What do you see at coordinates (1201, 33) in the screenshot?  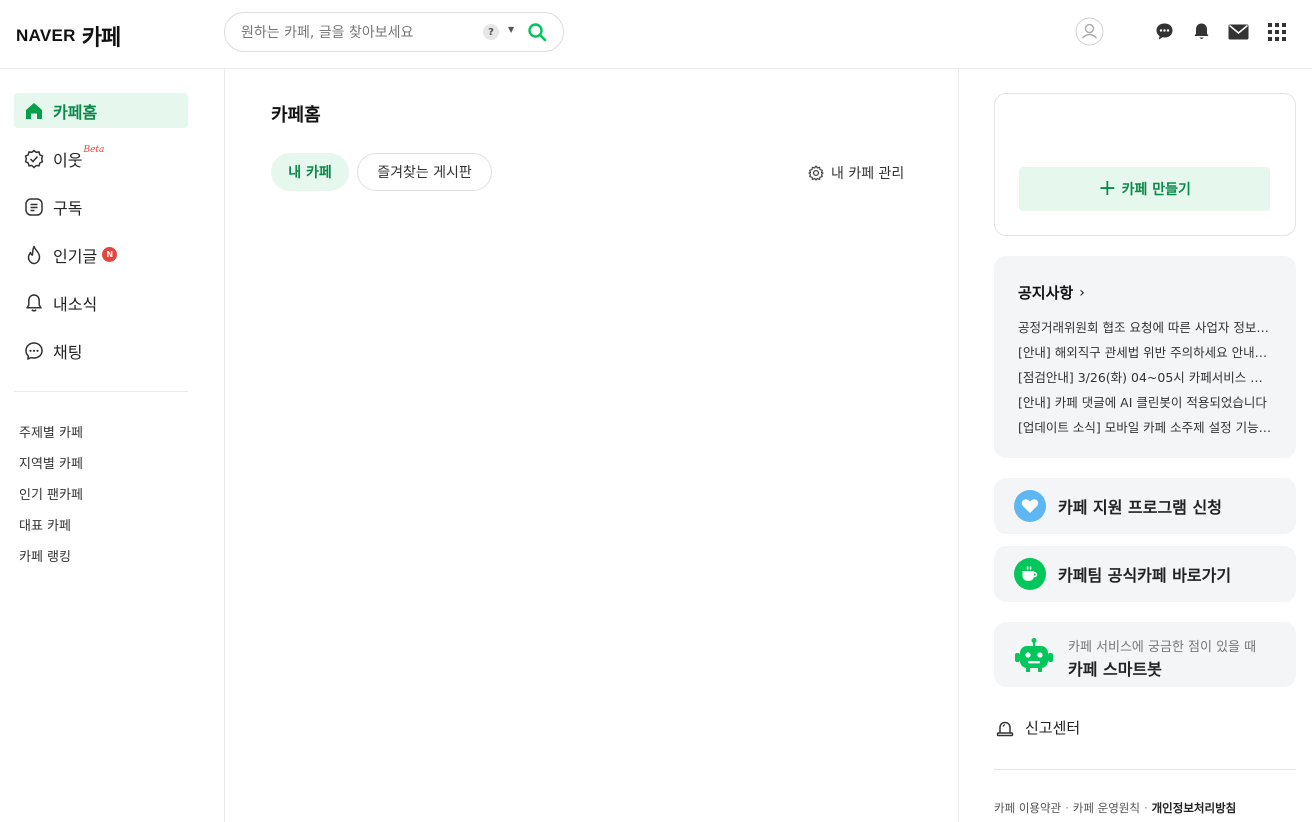 I see `bell-notification-icon` at bounding box center [1201, 33].